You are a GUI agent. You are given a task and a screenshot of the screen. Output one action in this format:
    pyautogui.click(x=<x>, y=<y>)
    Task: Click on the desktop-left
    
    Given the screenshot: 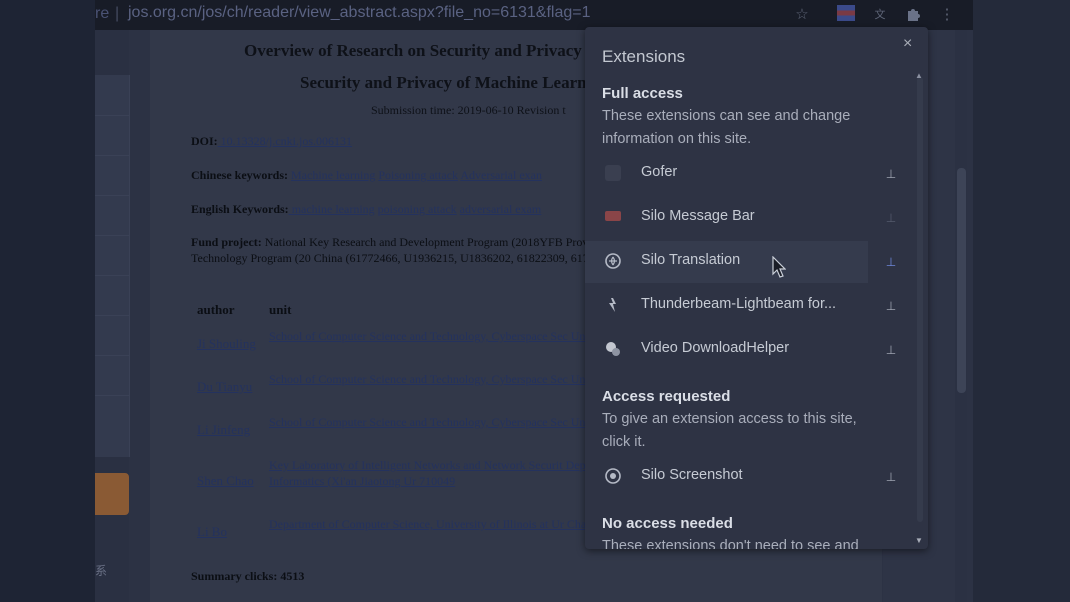 What is the action you would take?
    pyautogui.click(x=47, y=301)
    